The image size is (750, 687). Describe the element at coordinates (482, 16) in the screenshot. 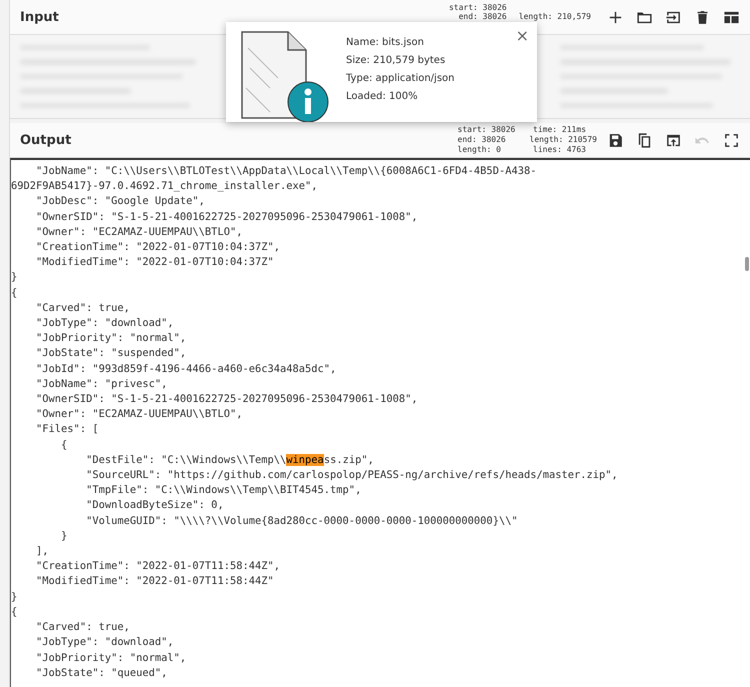

I see `end-stat: end: 38026` at that location.